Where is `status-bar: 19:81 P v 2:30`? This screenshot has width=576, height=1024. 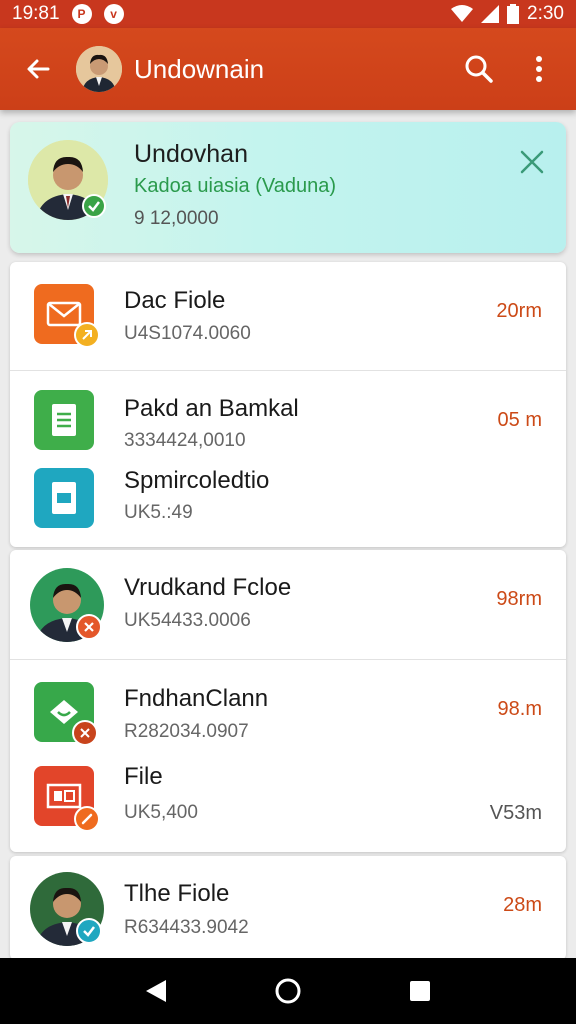
status-bar: 19:81 P v 2:30 is located at coordinates (288, 14).